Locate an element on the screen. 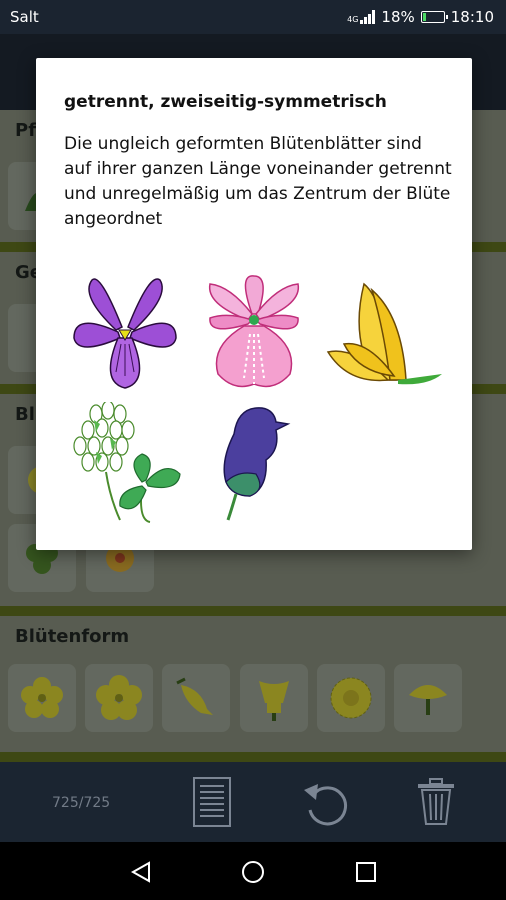 The height and width of the screenshot is (900, 506). dialog-title: getrennt, zweiseitig-symmetrisch is located at coordinates (225, 102).